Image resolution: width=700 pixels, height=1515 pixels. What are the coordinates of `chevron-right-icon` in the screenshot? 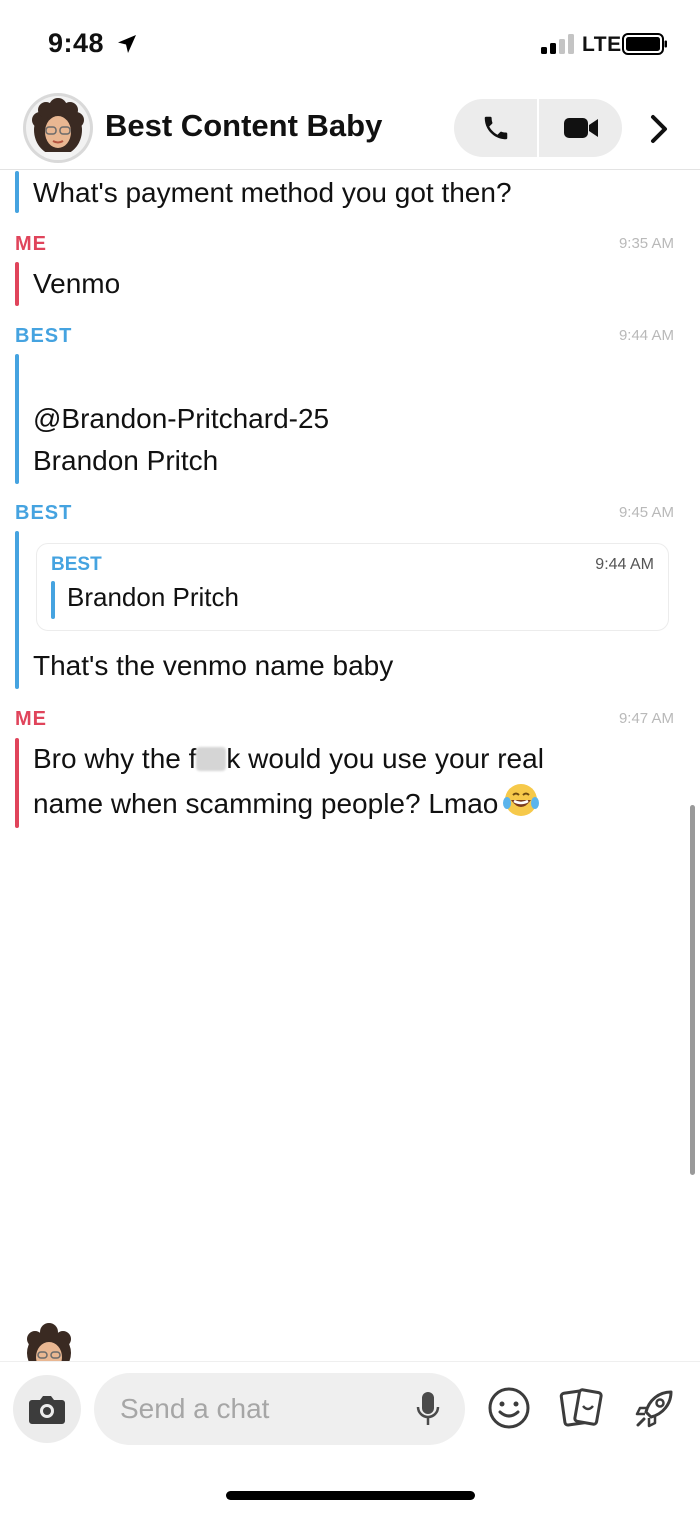 It's located at (659, 129).